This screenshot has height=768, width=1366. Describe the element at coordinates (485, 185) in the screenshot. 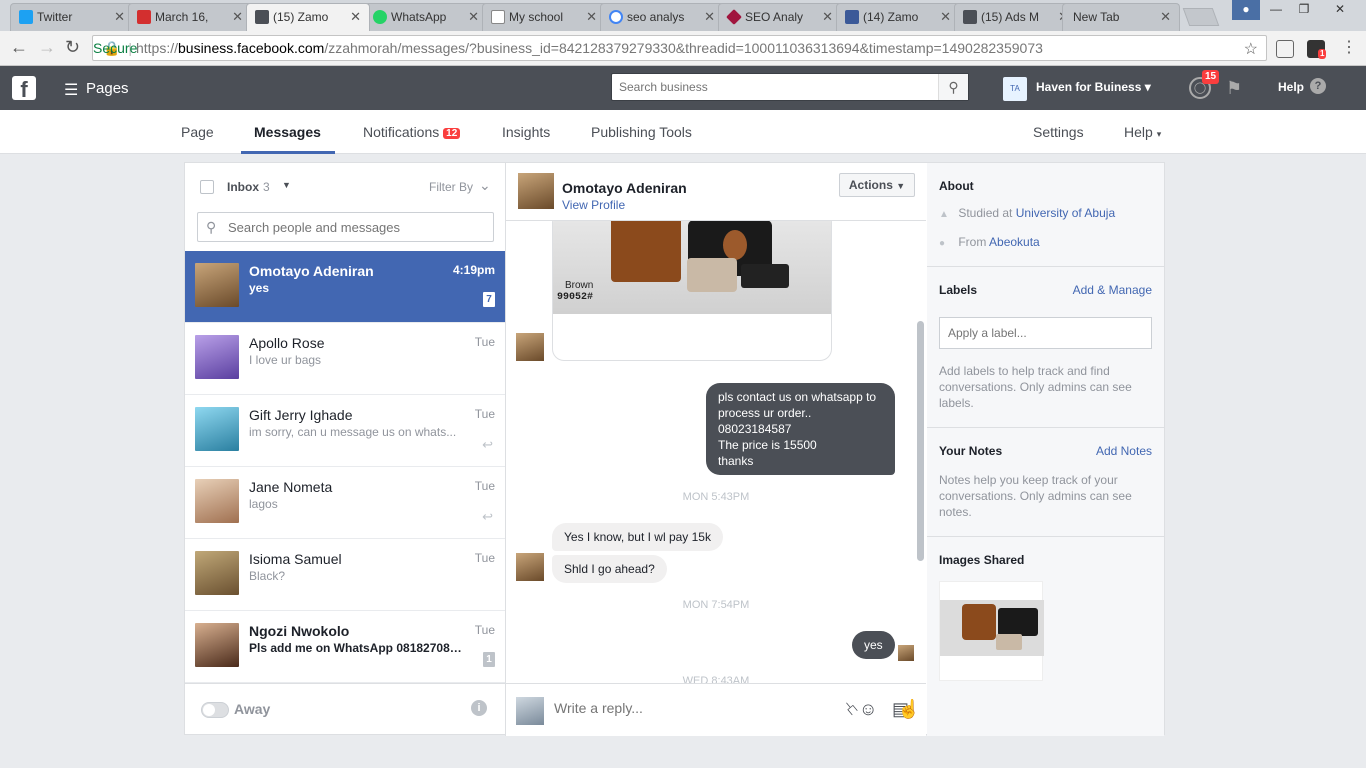

I see `chevron-down-icon: ⌄` at that location.